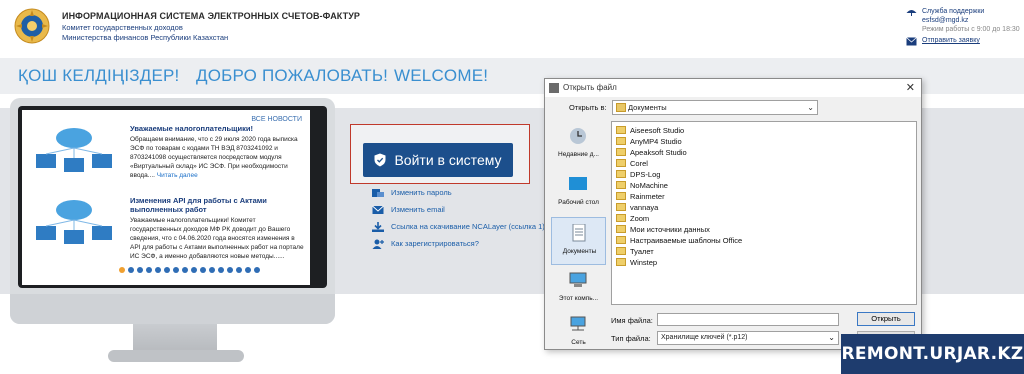 The height and width of the screenshot is (374, 1024). Describe the element at coordinates (637, 207) in the screenshot. I see `list-item: vannaya` at that location.